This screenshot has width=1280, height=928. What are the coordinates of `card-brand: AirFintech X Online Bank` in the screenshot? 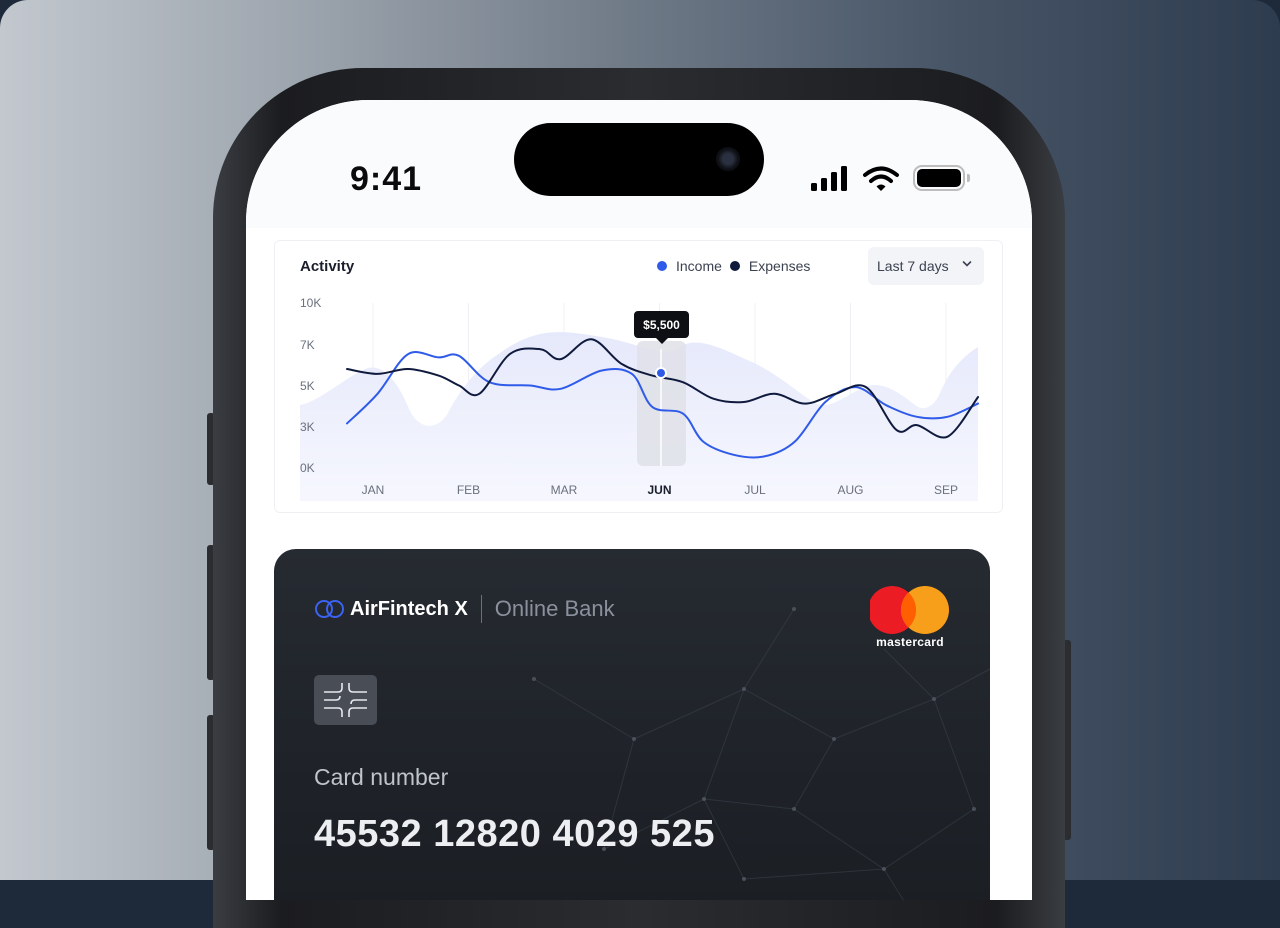 It's located at (464, 609).